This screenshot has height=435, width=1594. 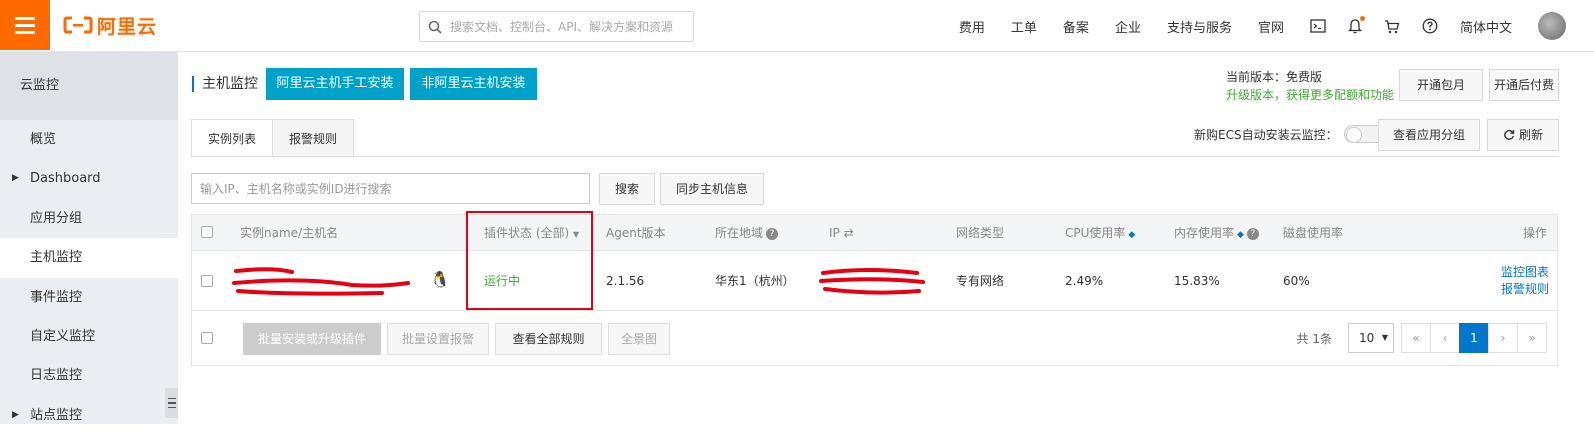 What do you see at coordinates (207, 281) in the screenshot?
I see `row-checkbox` at bounding box center [207, 281].